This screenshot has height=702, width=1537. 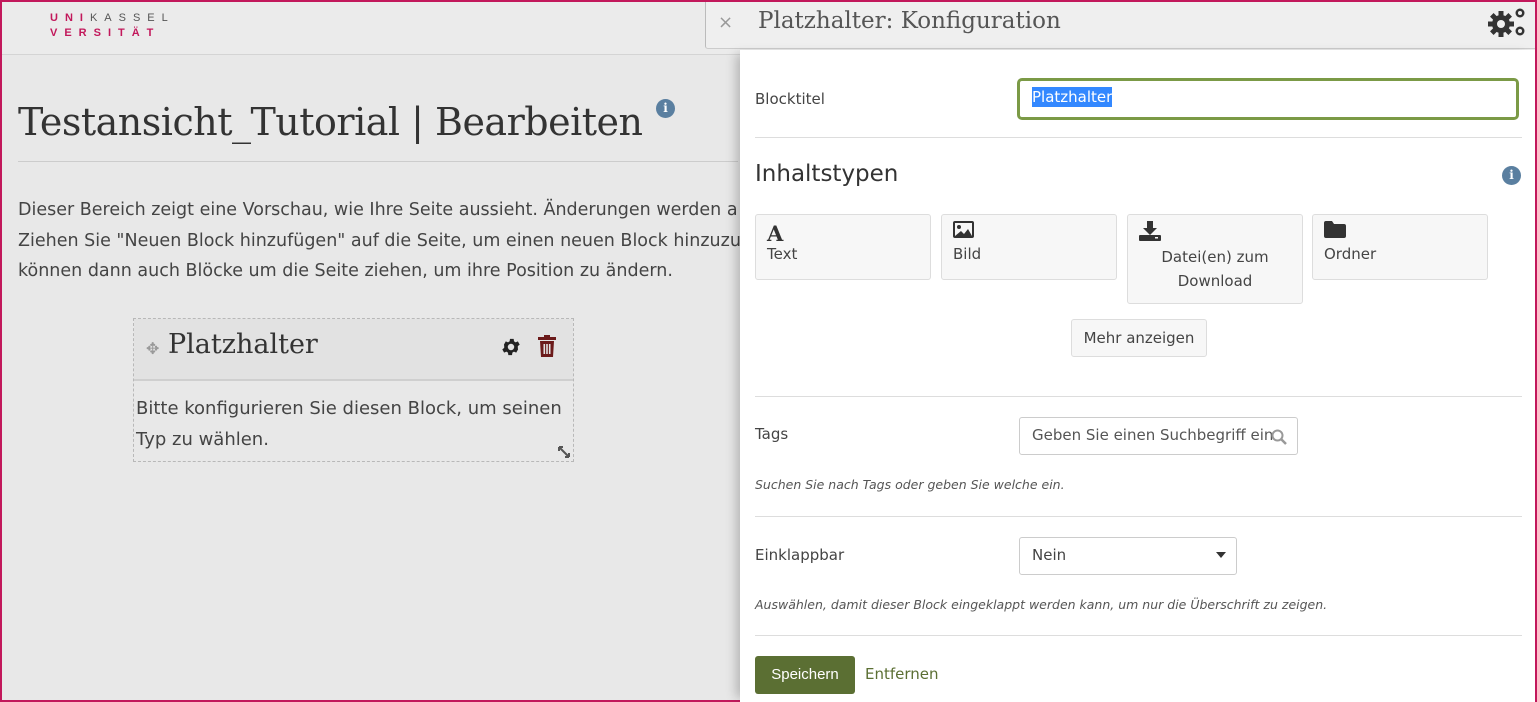 What do you see at coordinates (1128, 556) in the screenshot?
I see `collapsible-select: Nein` at bounding box center [1128, 556].